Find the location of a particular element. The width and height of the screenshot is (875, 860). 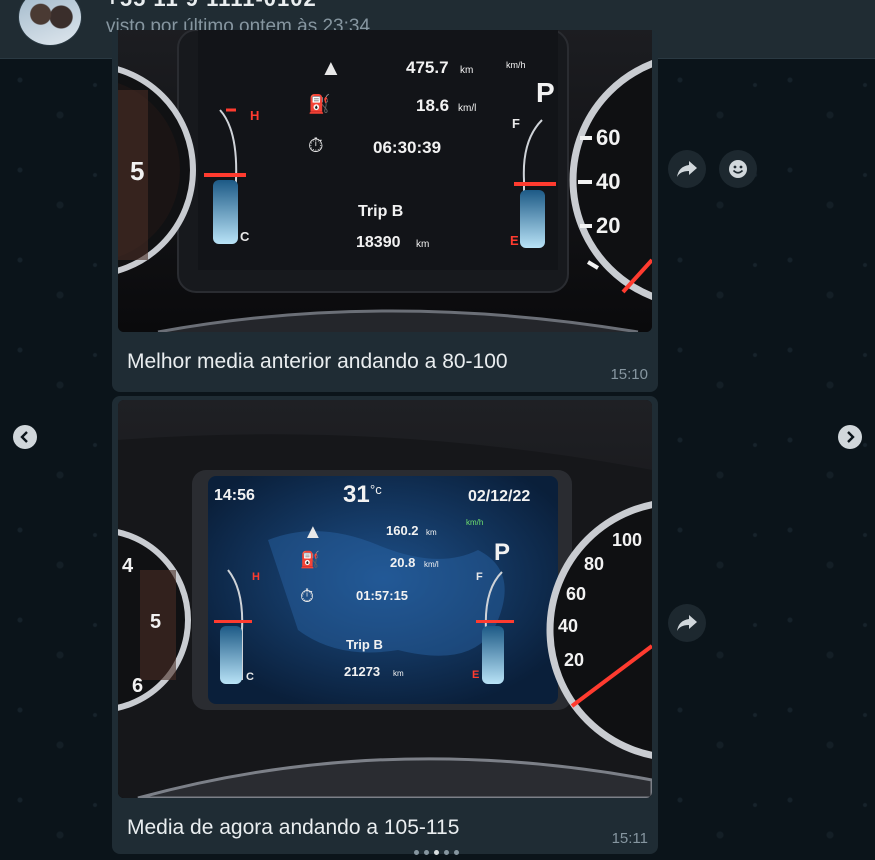

svg-text: 80 is located at coordinates (594, 564).